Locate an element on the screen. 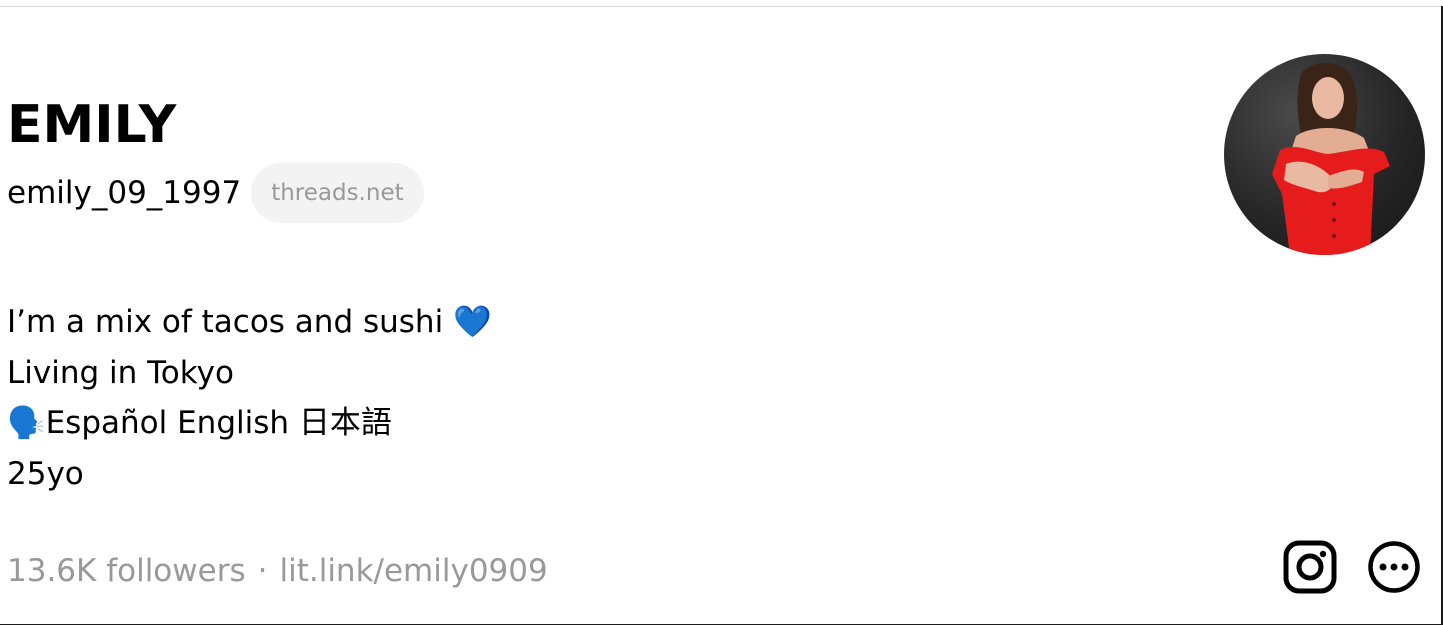  bio-line: I’m a mix of tacos and sushi 💙 is located at coordinates (249, 322).